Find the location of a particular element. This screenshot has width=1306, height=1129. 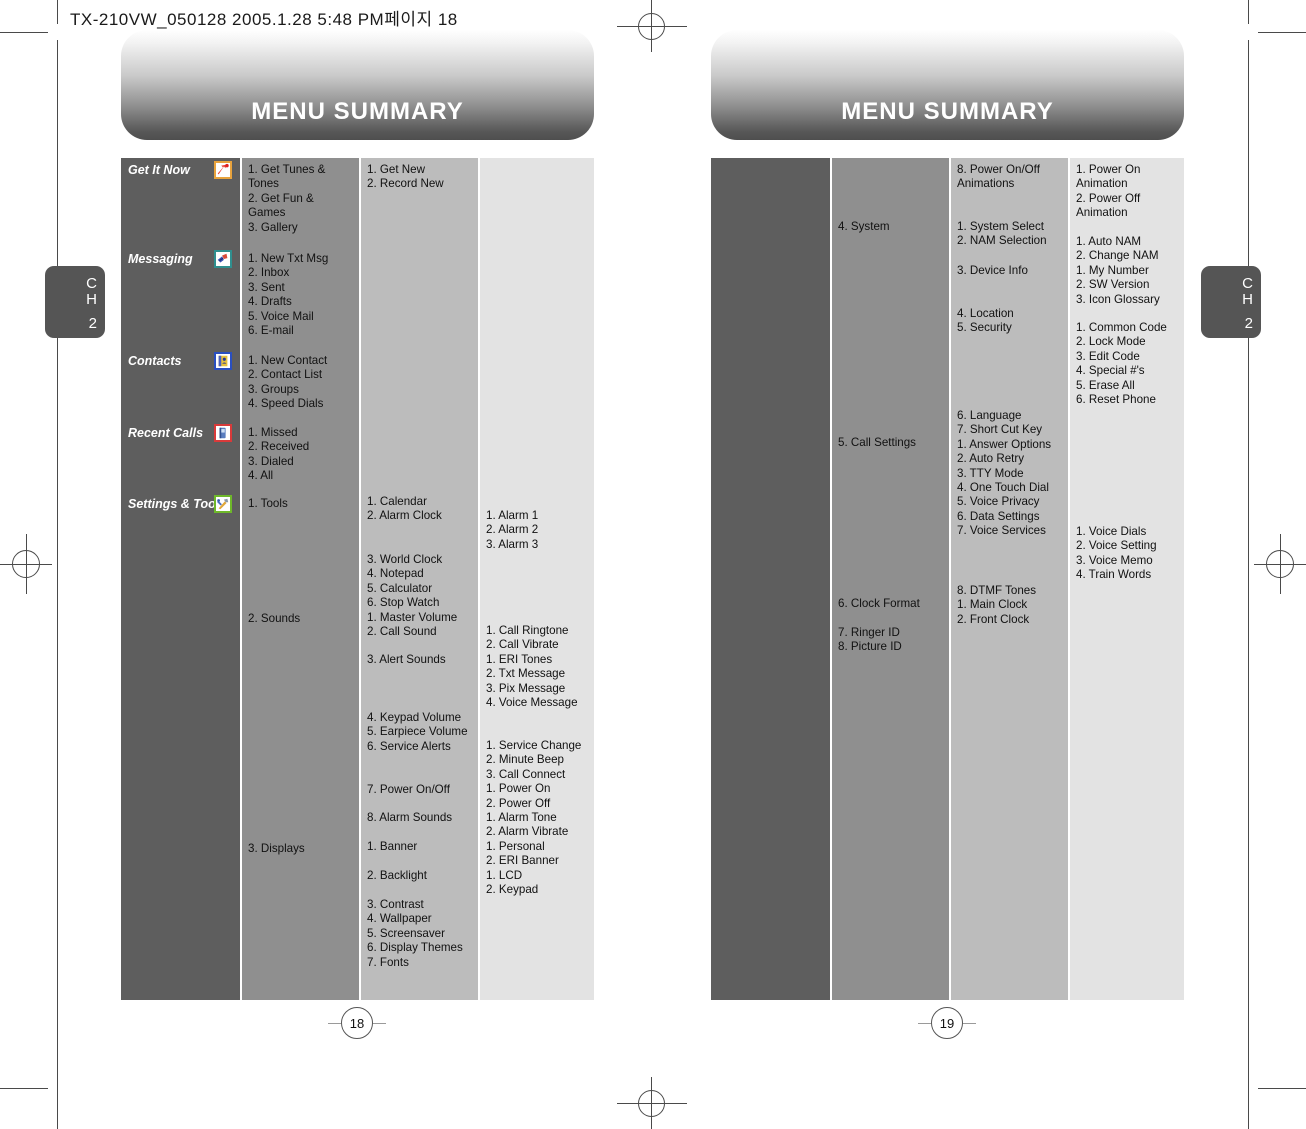

menu-item: 1. Master Volume is located at coordinates (412, 617).